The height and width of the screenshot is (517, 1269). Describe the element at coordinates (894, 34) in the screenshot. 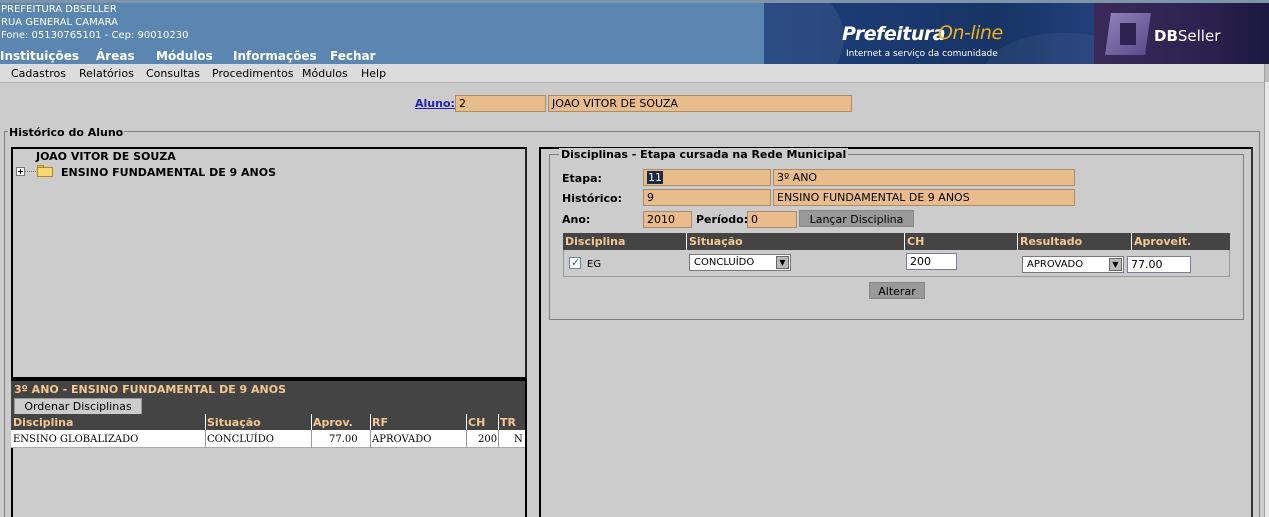

I see `banner-prefeitura-text: Prefeitura` at that location.